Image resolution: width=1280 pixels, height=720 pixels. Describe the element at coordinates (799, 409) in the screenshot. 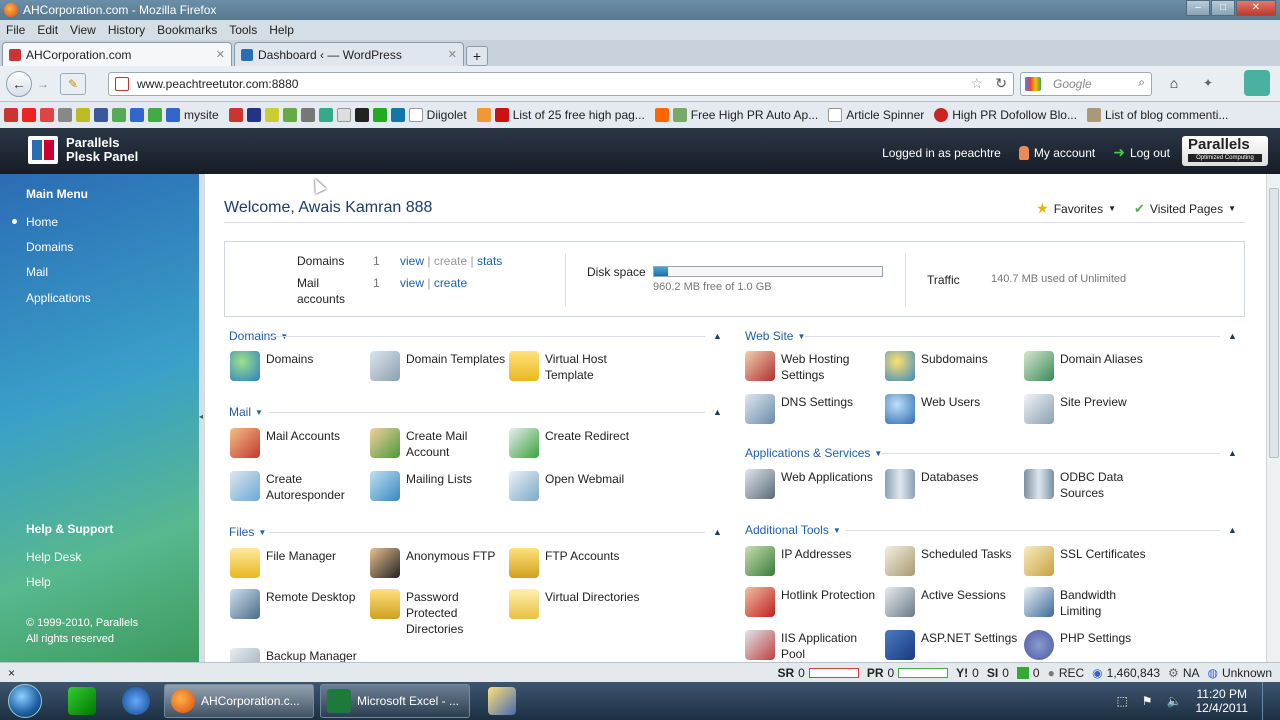

I see `tool-dns-settings: DNS Settings` at that location.